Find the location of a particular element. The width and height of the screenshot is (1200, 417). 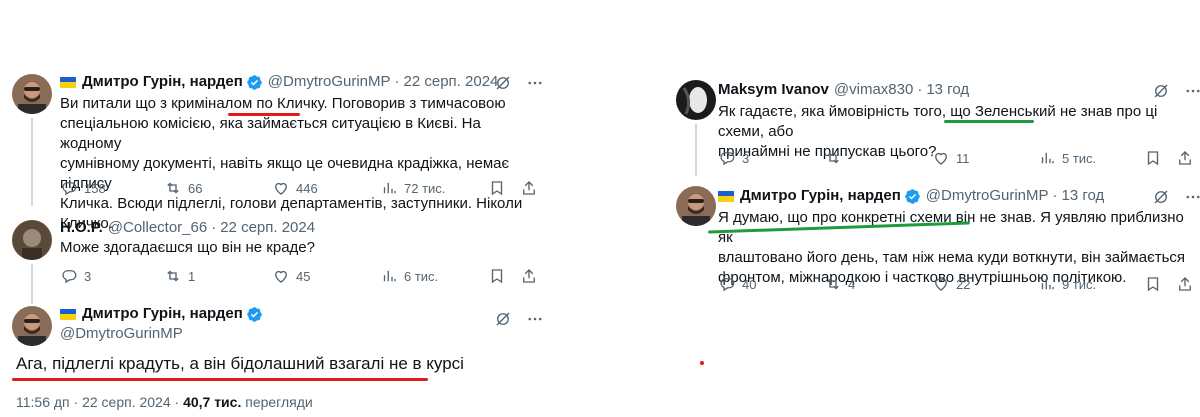

tweet-subheader: @DmytroGurinMP is located at coordinates (121, 334).